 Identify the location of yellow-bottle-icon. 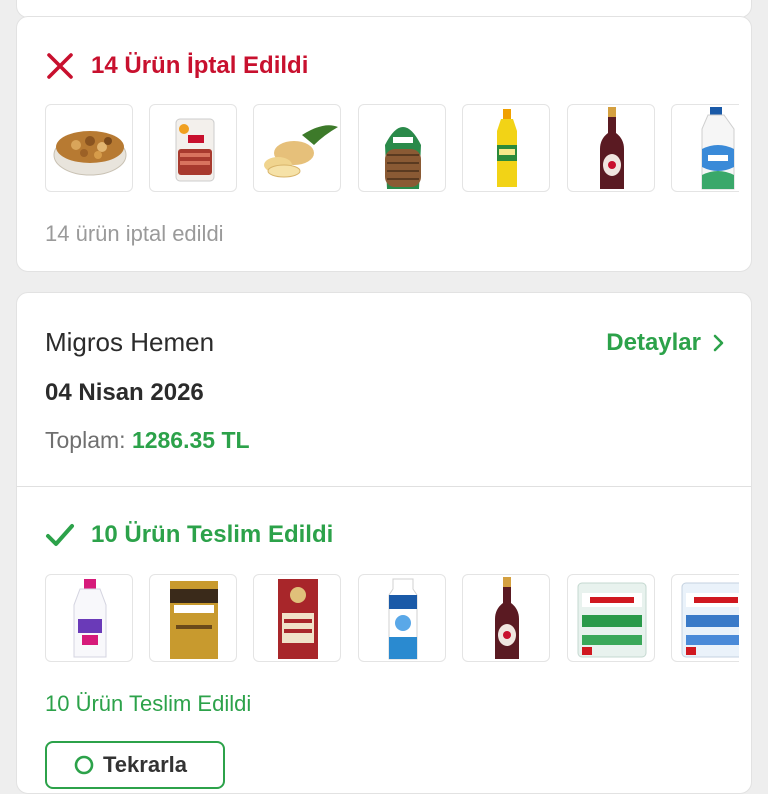
(507, 148).